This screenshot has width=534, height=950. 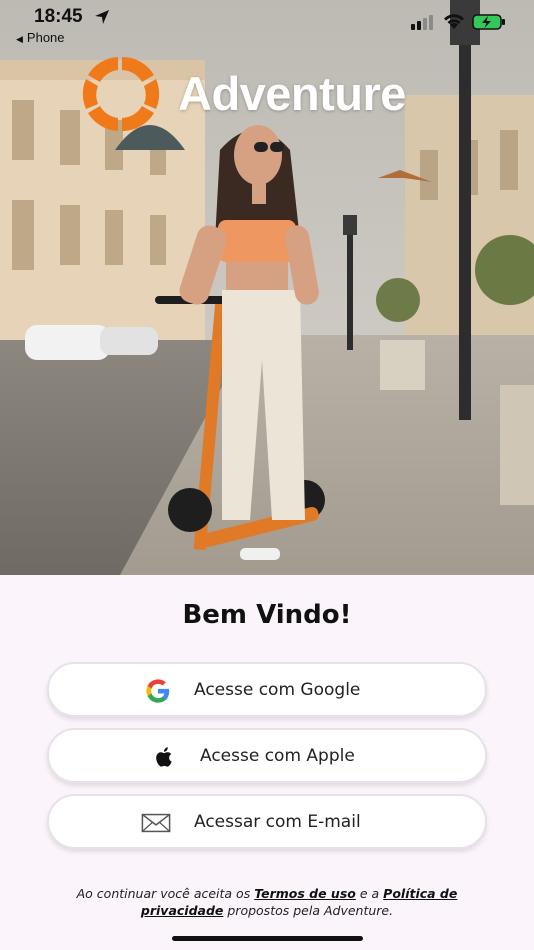 I want to click on apple-login-button: Acesse com Apple, so click(x=267, y=755).